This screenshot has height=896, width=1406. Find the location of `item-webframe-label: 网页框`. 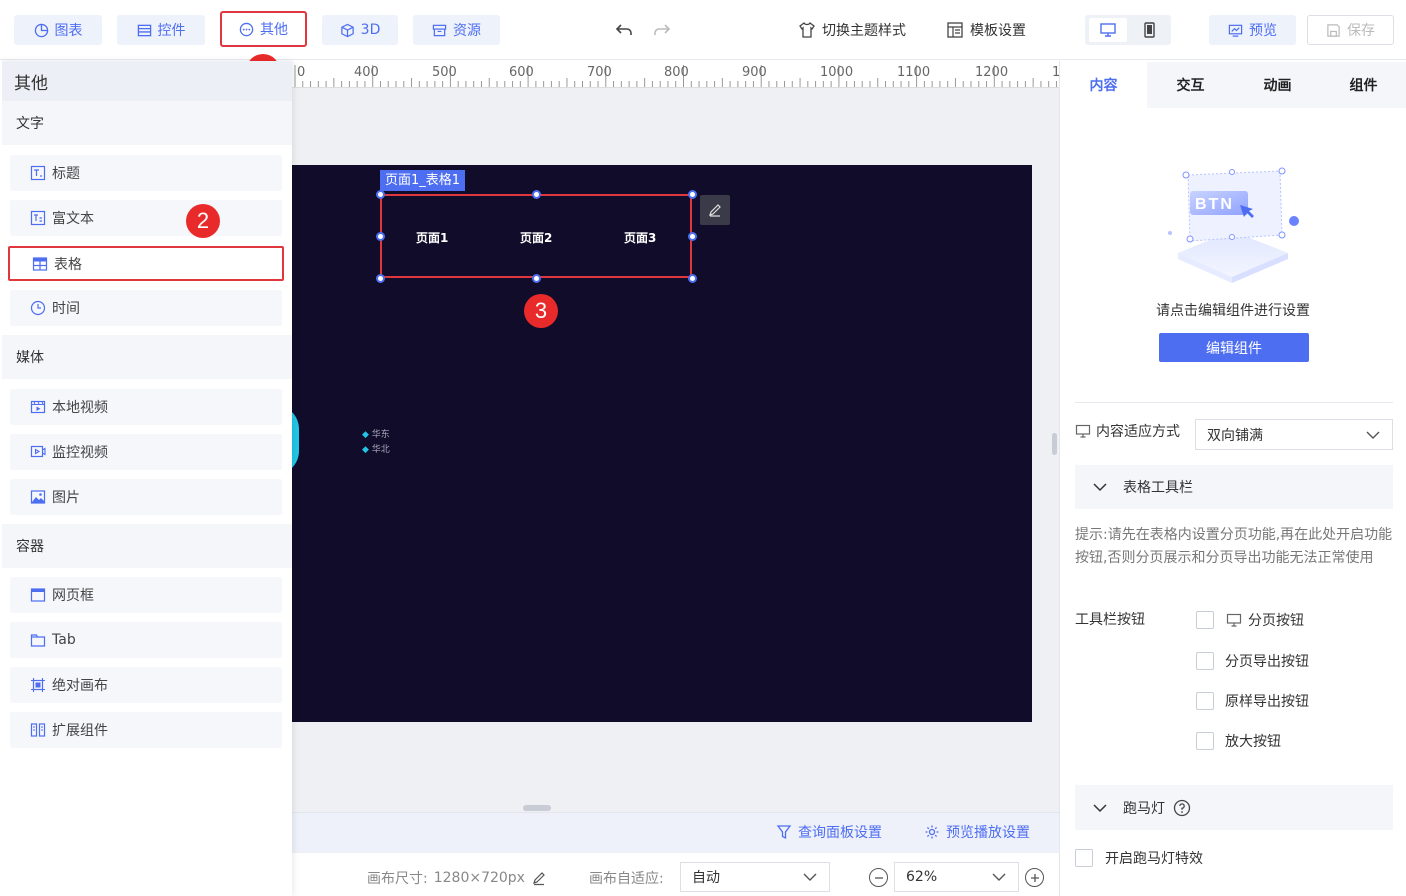

item-webframe-label: 网页框 is located at coordinates (73, 596).